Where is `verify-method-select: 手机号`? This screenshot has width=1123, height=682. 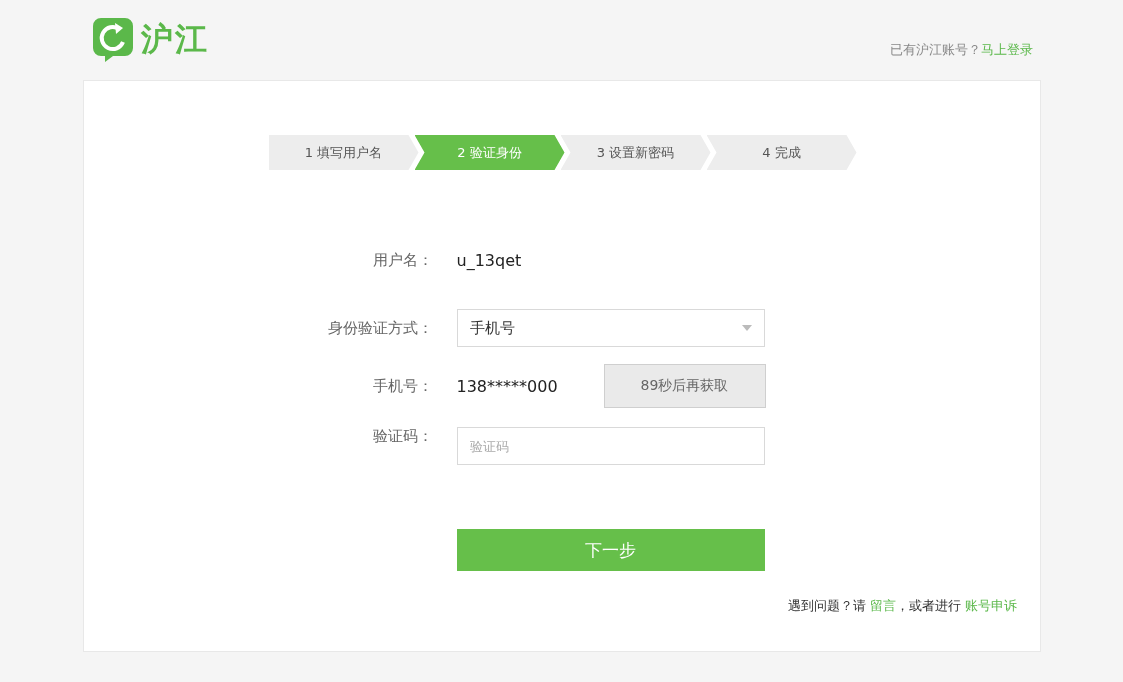
verify-method-select: 手机号 is located at coordinates (610, 328).